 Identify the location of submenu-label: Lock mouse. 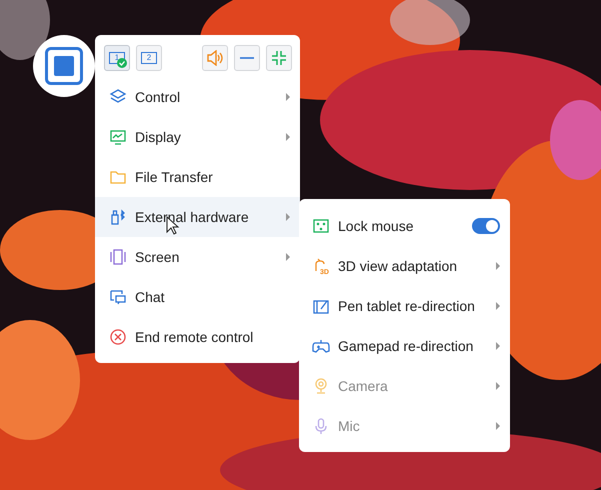
(376, 226).